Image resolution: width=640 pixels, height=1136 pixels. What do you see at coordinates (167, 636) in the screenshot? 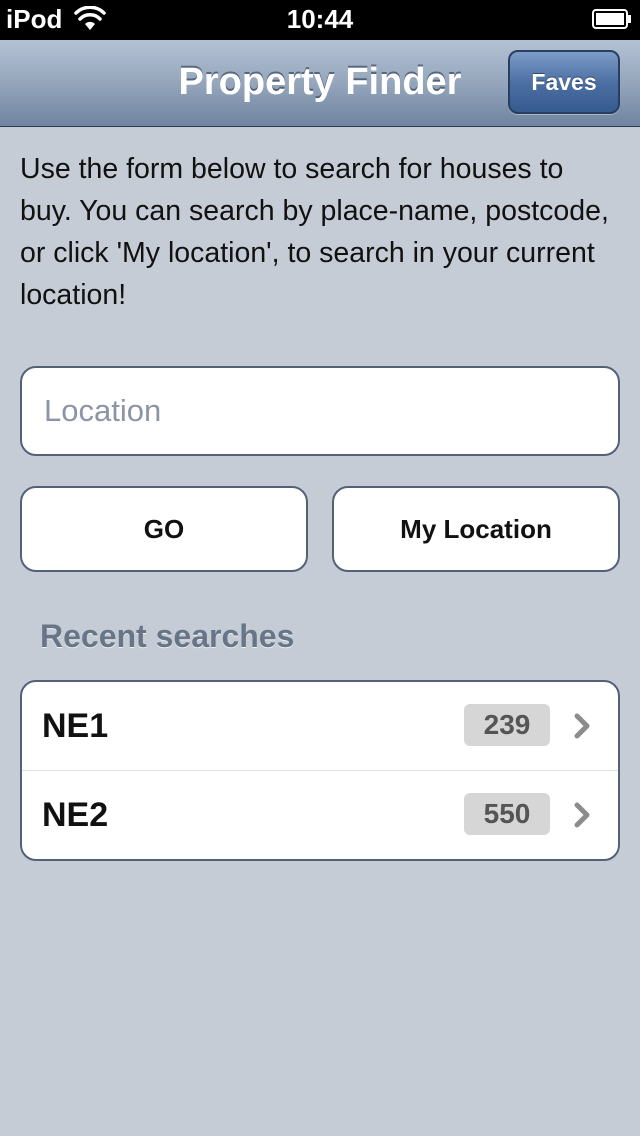
I see `recent-searches-header: Recent searches` at bounding box center [167, 636].